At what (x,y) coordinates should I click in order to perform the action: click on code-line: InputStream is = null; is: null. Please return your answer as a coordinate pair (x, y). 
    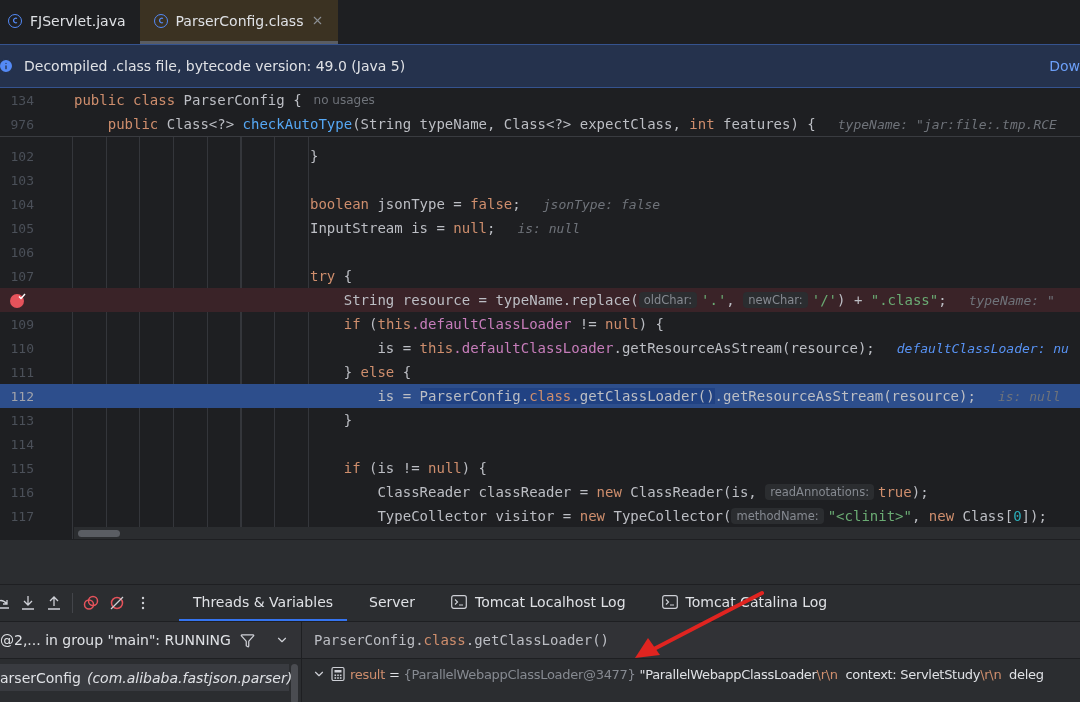
    Looking at the image, I should click on (445, 228).